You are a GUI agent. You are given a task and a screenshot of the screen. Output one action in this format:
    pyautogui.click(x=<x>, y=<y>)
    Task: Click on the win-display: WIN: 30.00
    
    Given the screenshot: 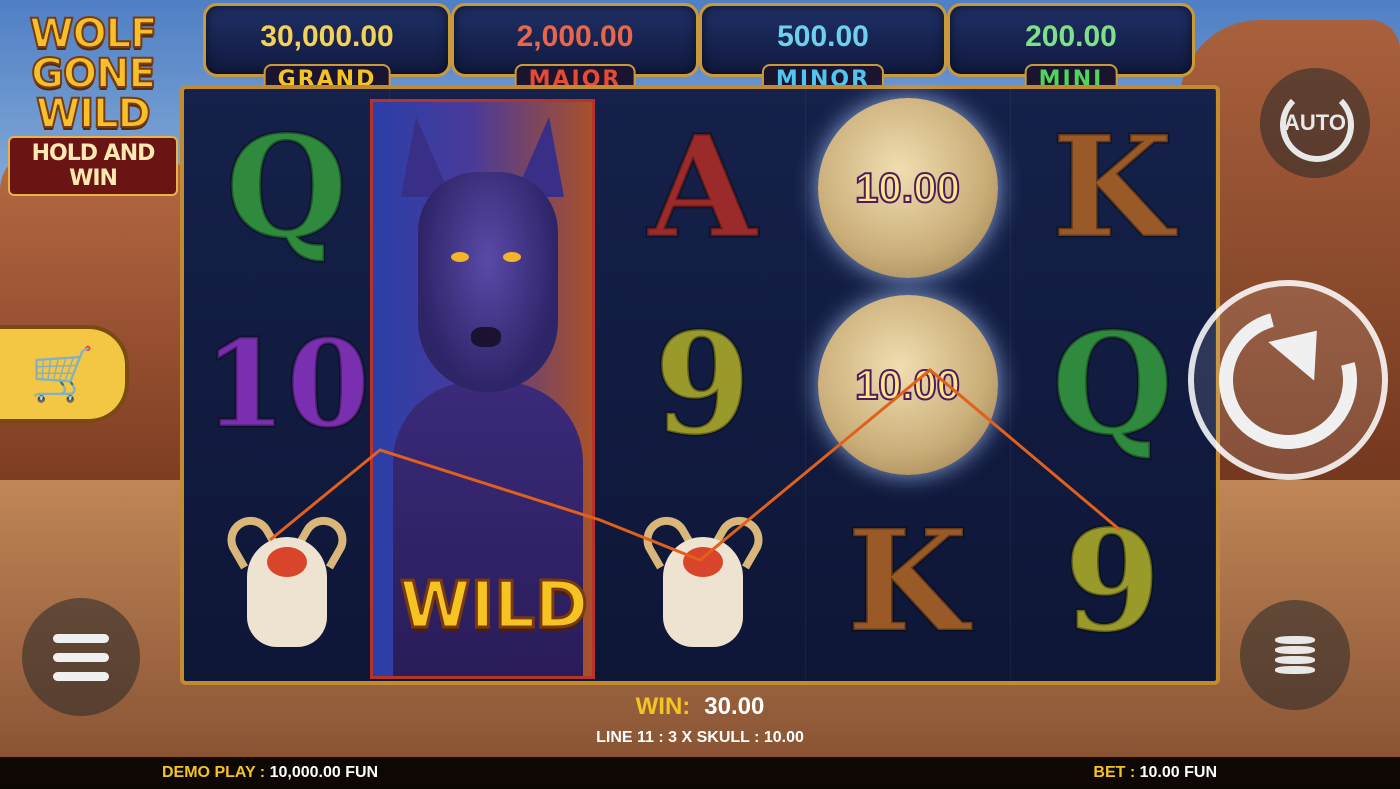 What is the action you would take?
    pyautogui.click(x=700, y=707)
    